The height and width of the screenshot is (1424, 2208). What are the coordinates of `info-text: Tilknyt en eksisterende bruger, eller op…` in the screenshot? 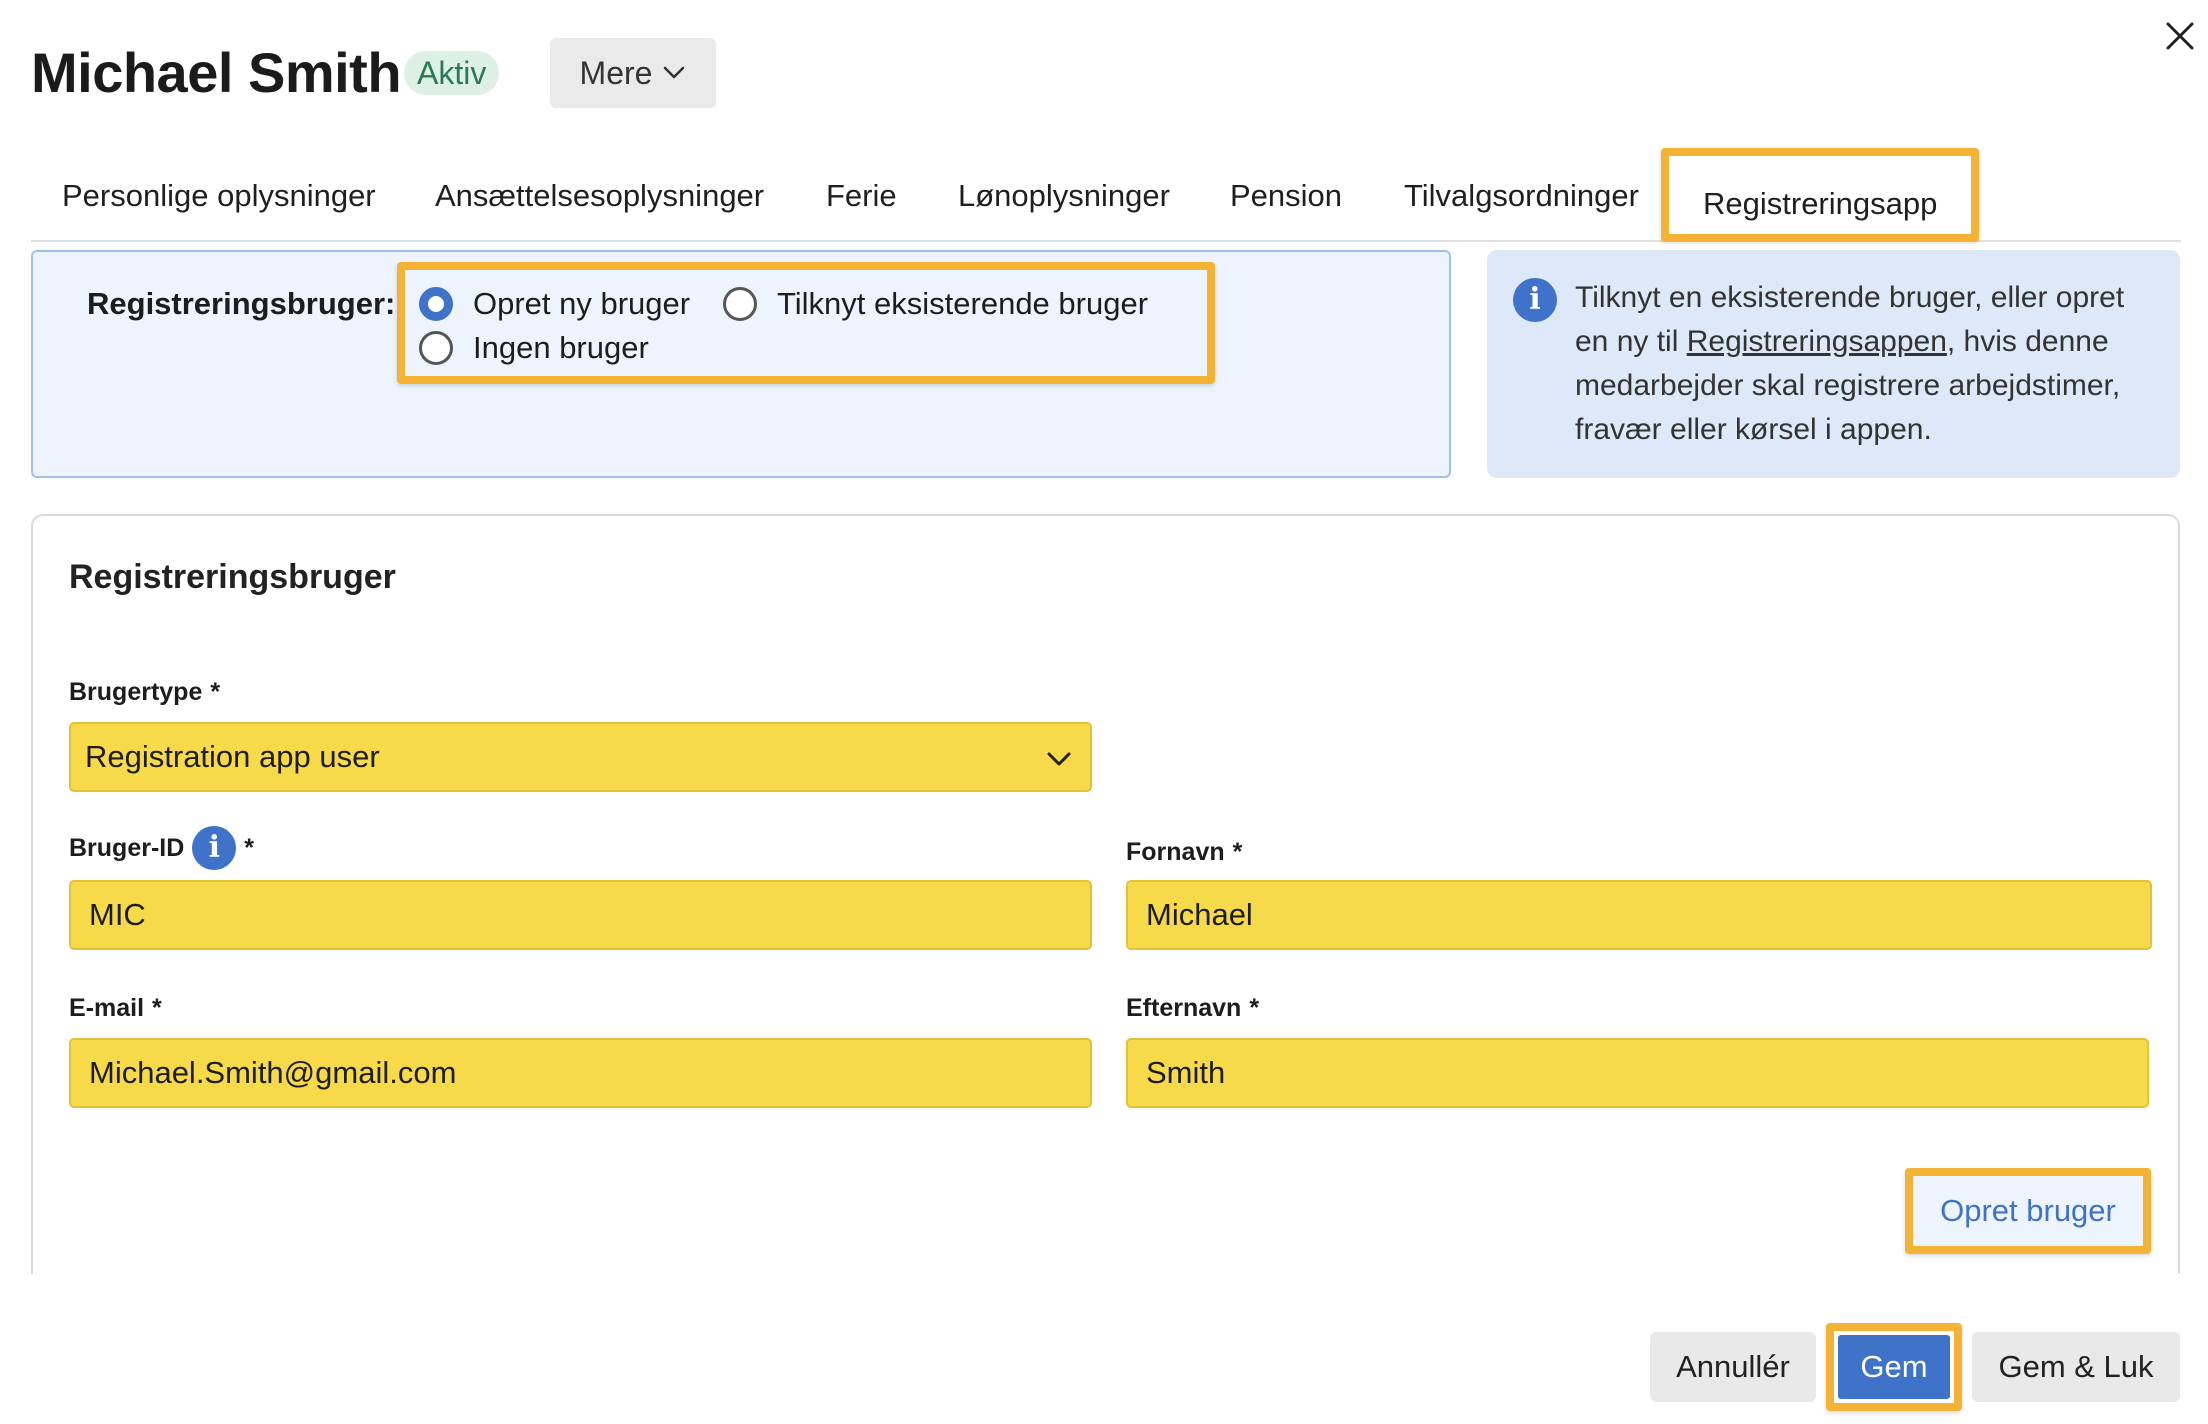 It's located at (1870, 364).